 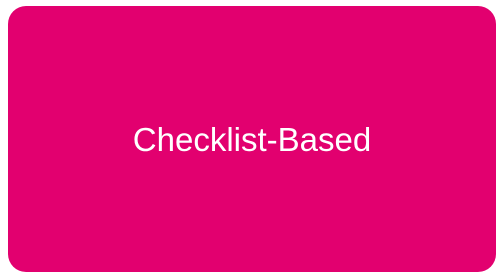 I want to click on box-label: Checklist-Based, so click(x=252, y=139).